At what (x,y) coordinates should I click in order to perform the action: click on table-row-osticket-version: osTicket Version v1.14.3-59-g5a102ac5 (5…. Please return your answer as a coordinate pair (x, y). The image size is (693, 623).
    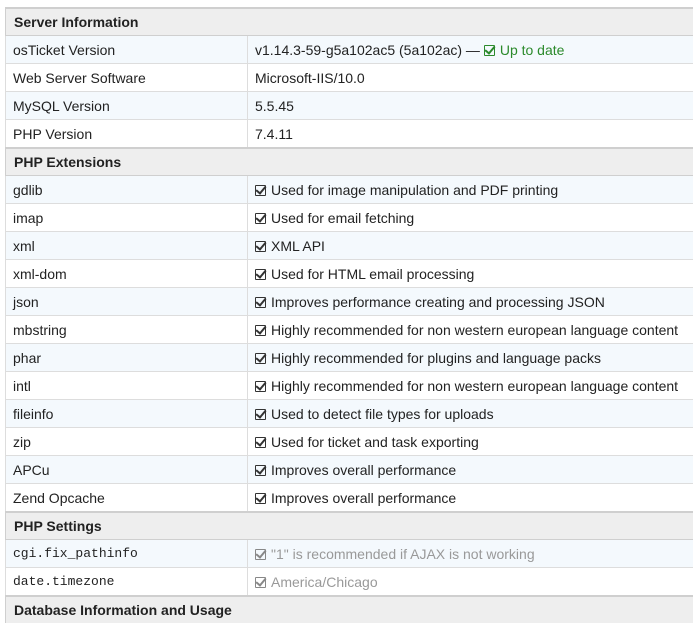
    Looking at the image, I should click on (349, 49).